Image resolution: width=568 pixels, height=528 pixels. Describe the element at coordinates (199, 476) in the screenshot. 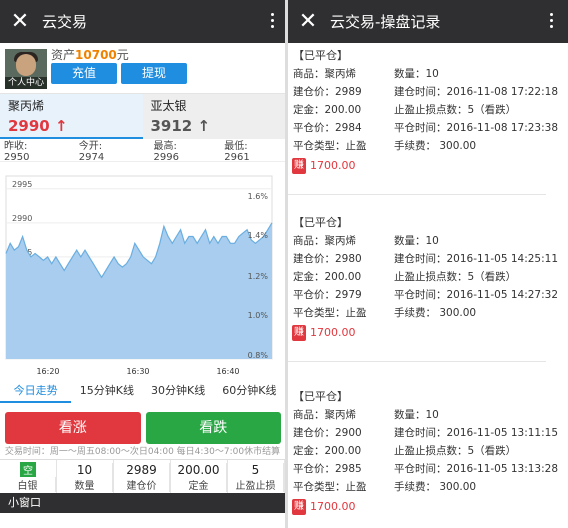

I see `position-deposit: 200.00 定金` at that location.